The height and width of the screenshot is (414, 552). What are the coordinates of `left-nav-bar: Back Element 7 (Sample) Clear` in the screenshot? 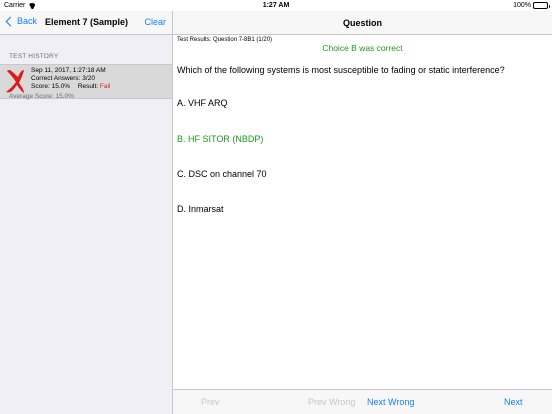 It's located at (86, 23).